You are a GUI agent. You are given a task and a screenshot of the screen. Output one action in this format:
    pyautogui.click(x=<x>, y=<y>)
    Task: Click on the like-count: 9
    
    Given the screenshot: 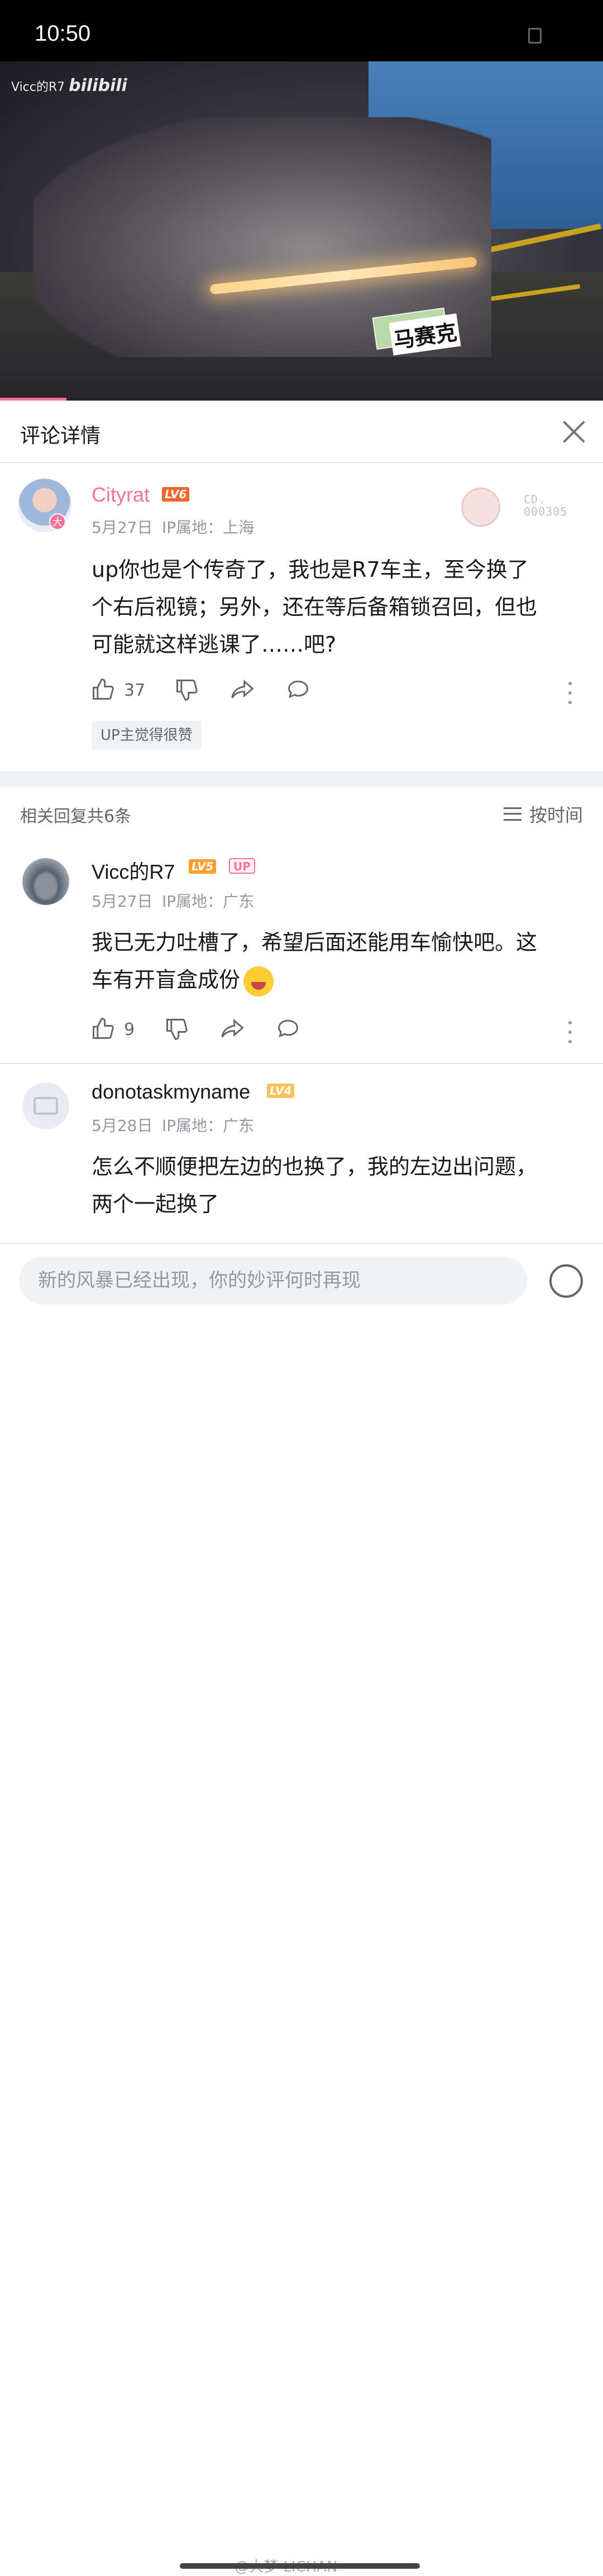 What is the action you would take?
    pyautogui.click(x=129, y=1030)
    